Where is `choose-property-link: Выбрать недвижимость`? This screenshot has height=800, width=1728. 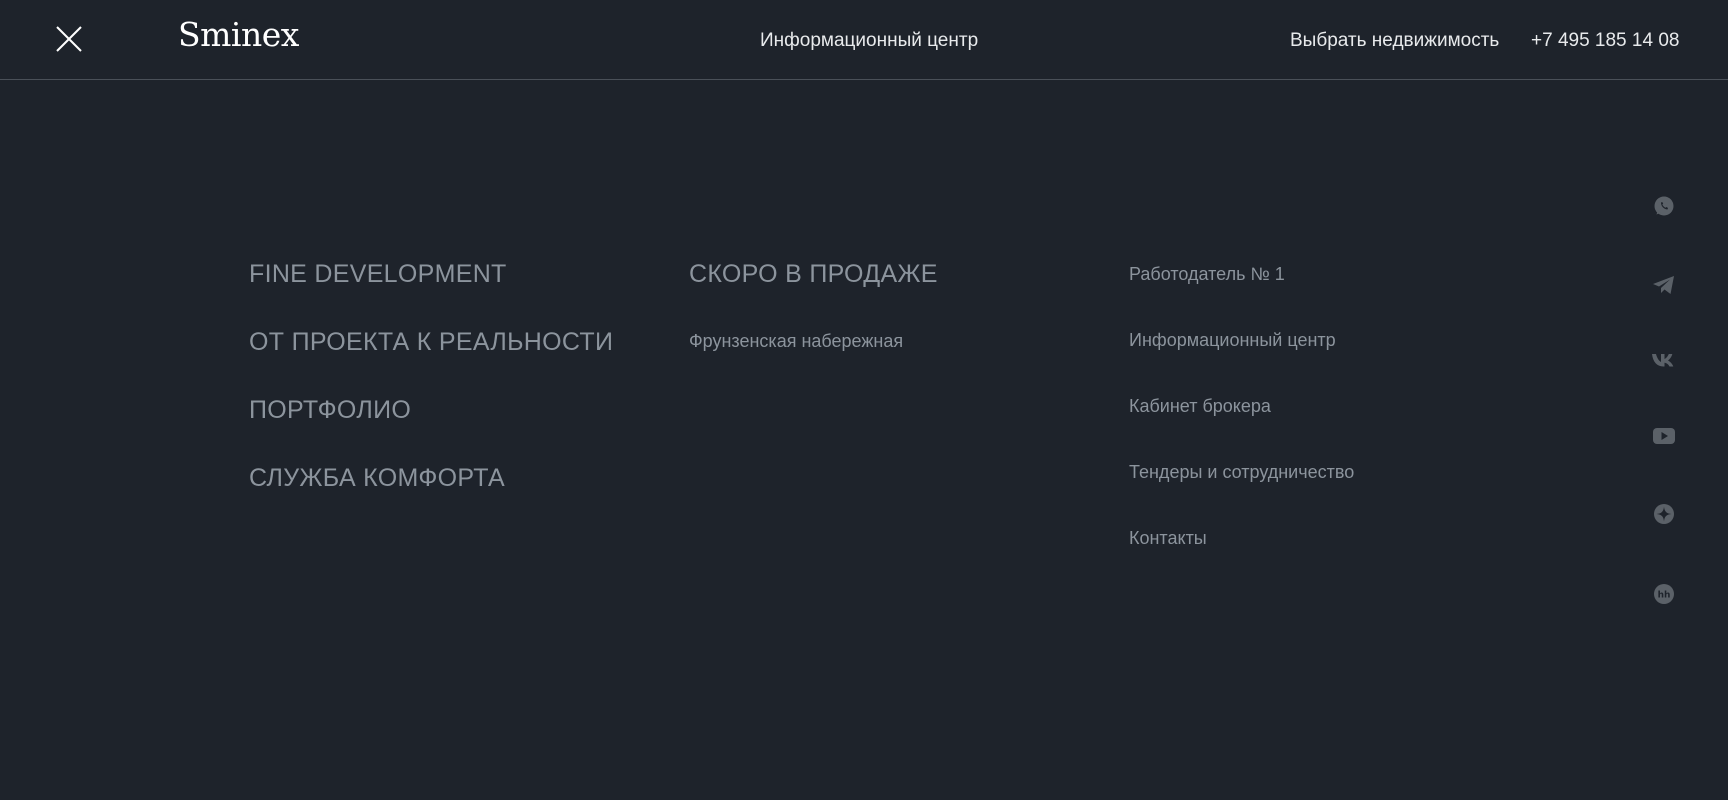 choose-property-link: Выбрать недвижимость is located at coordinates (1394, 41).